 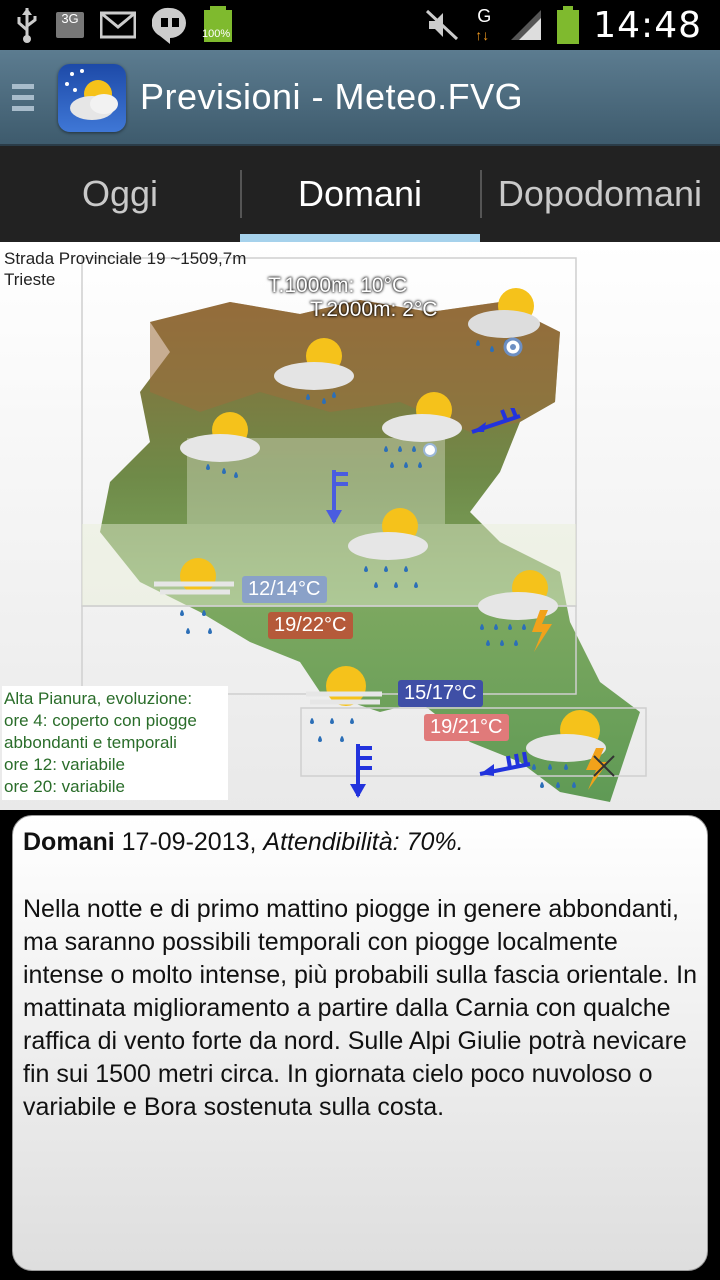 I want to click on zone-line: ore 12: variabile, so click(x=64, y=764).